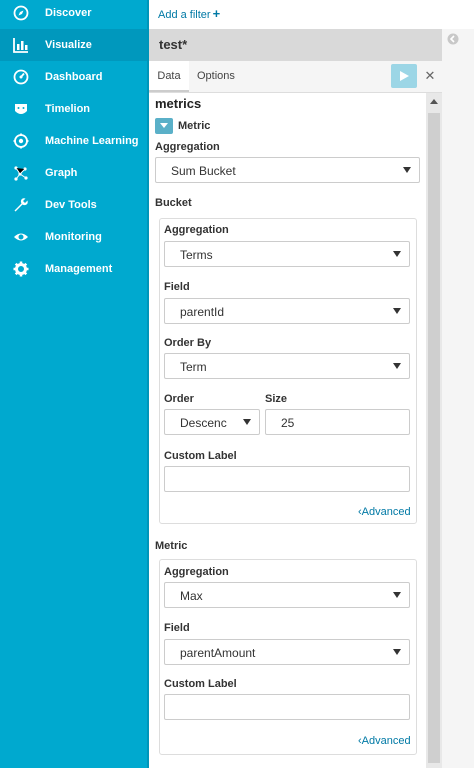  I want to click on metric-heading: Metric, so click(171, 546).